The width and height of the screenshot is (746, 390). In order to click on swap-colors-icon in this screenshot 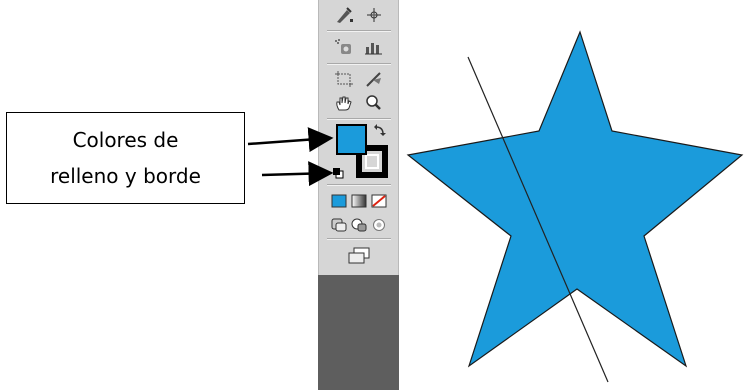, I will do `click(380, 131)`.